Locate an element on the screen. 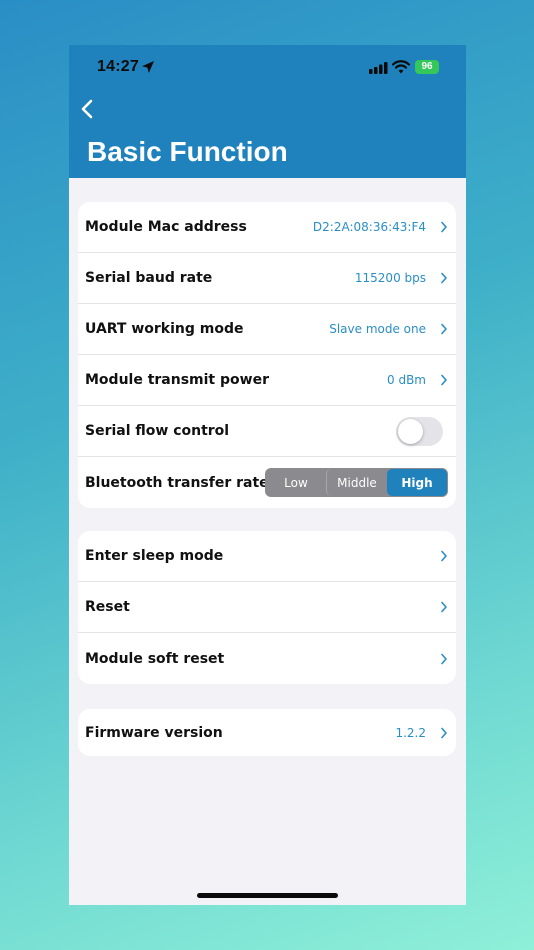  row-baud-rate: Serial baud rate 115200 bps is located at coordinates (267, 278).